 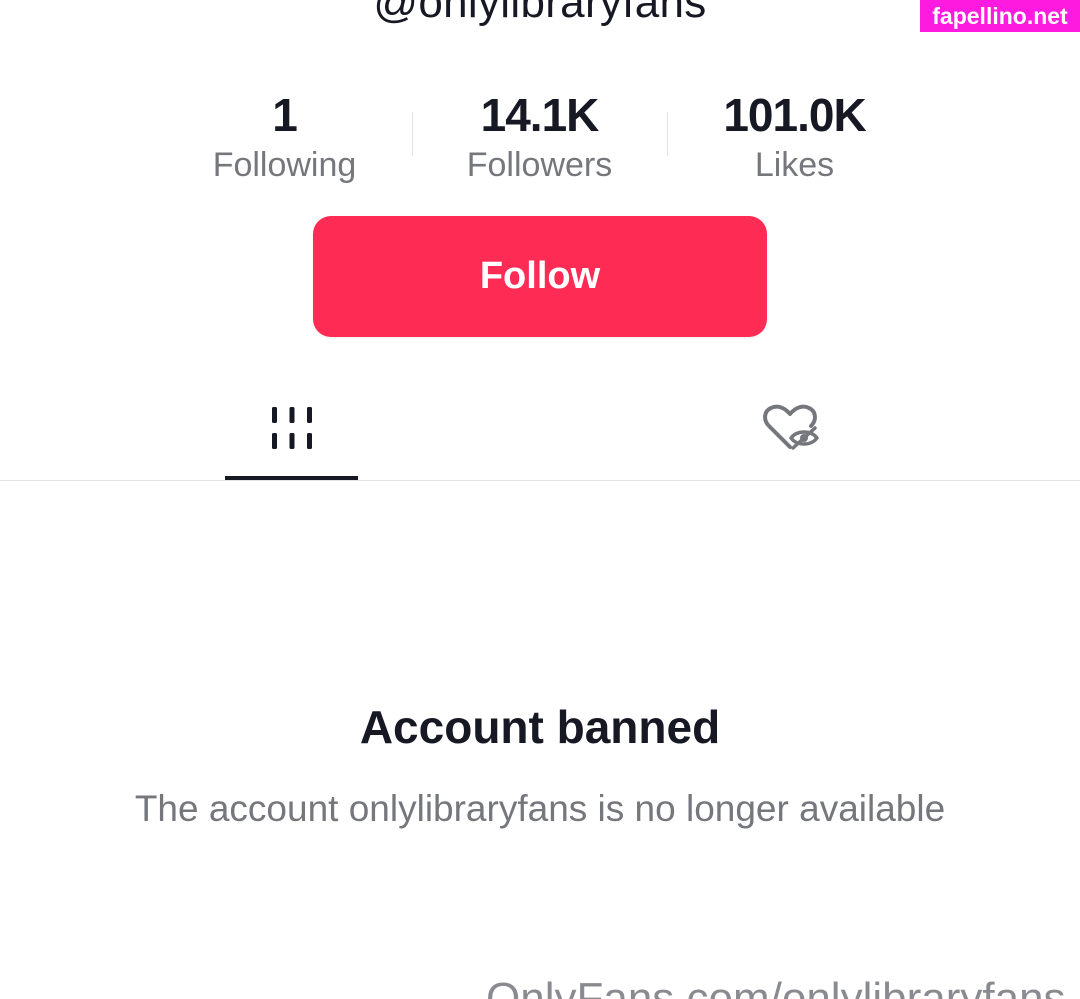 I want to click on videos-grid-icon, so click(x=292, y=430).